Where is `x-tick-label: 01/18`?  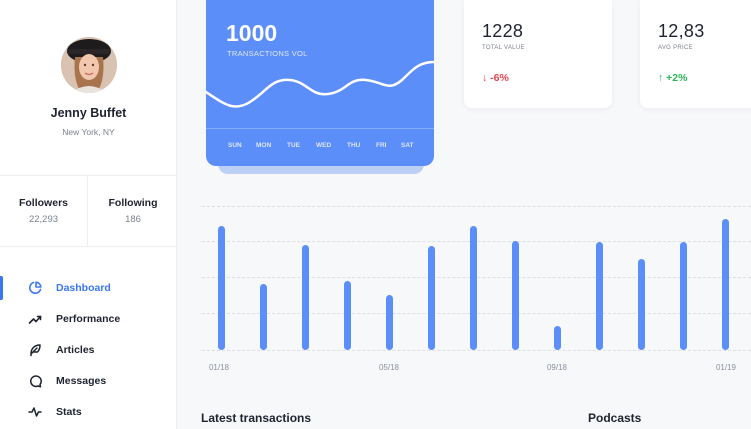
x-tick-label: 01/18 is located at coordinates (219, 367).